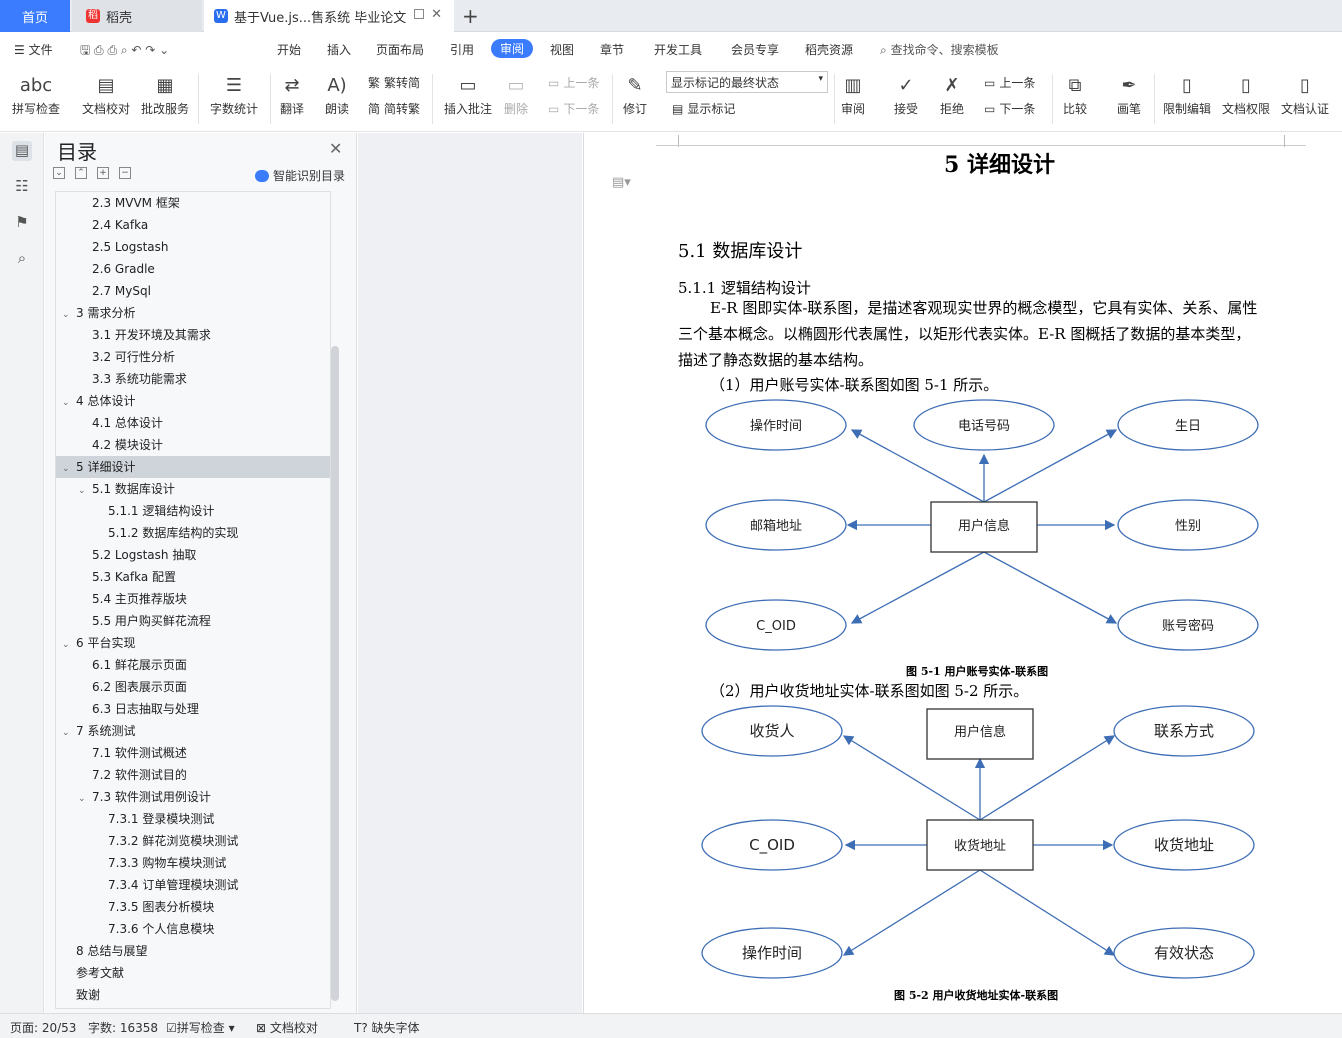 The image size is (1342, 1038). What do you see at coordinates (939, 49) in the screenshot?
I see `command-search: ⌕ 查找命令、搜索模板` at bounding box center [939, 49].